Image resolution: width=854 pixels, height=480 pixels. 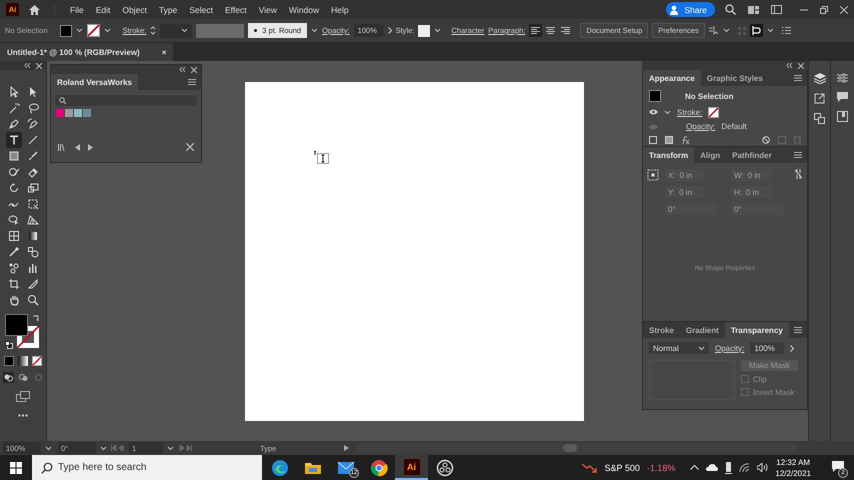 What do you see at coordinates (712, 467) in the screenshot?
I see `cloud-icon` at bounding box center [712, 467].